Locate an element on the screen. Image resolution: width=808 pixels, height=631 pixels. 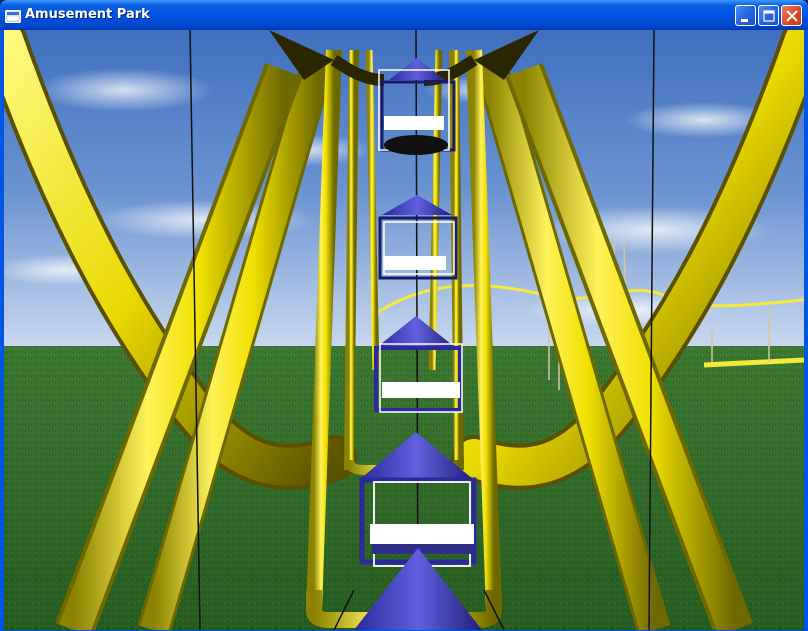
maximize-button is located at coordinates (768, 15).